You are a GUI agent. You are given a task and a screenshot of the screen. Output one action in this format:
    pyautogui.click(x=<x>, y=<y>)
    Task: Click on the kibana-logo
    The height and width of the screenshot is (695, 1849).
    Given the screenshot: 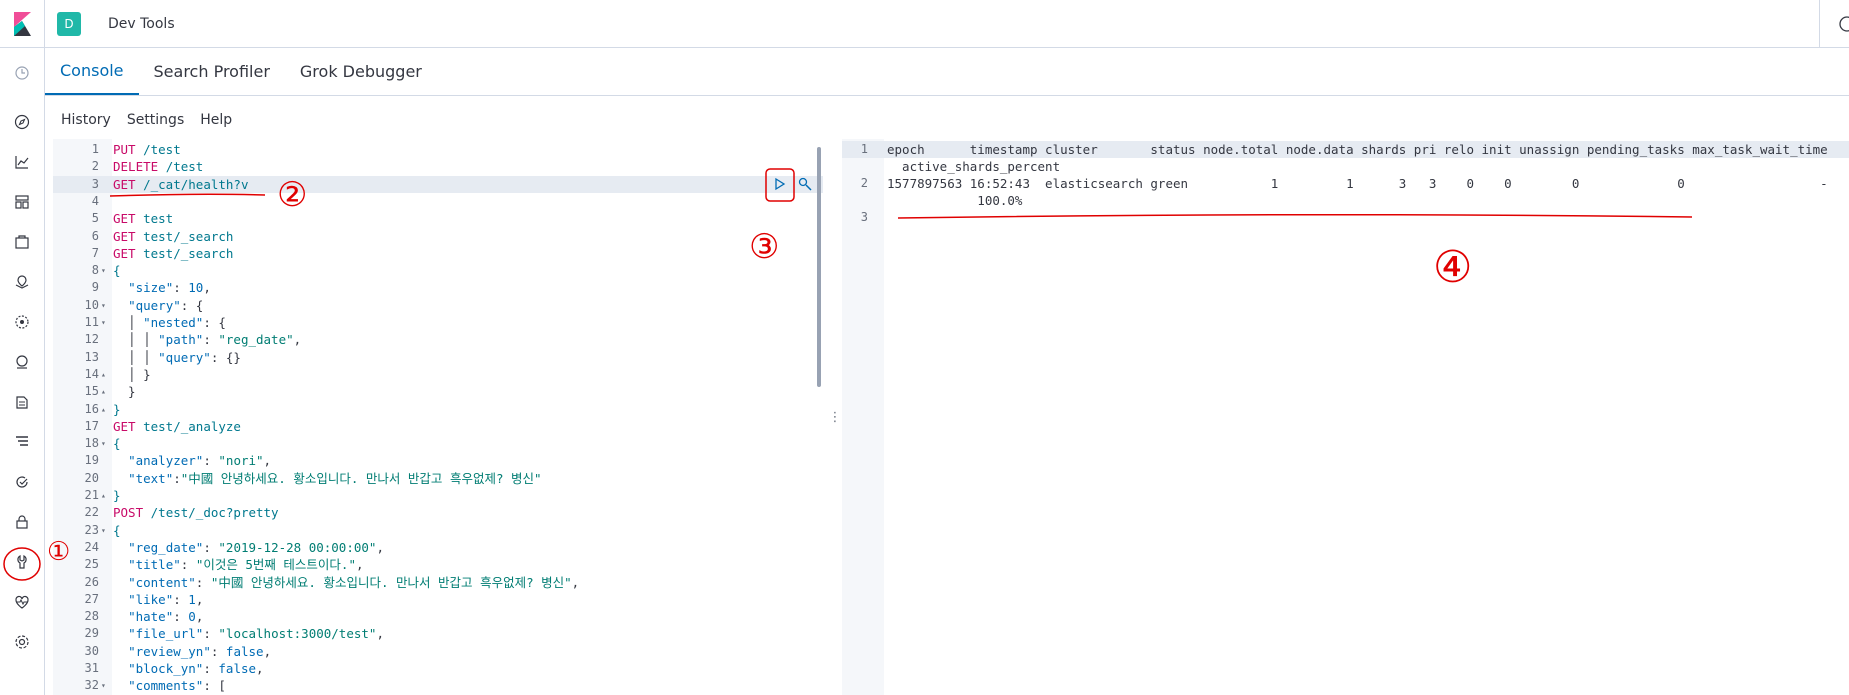 What is the action you would take?
    pyautogui.click(x=22, y=24)
    